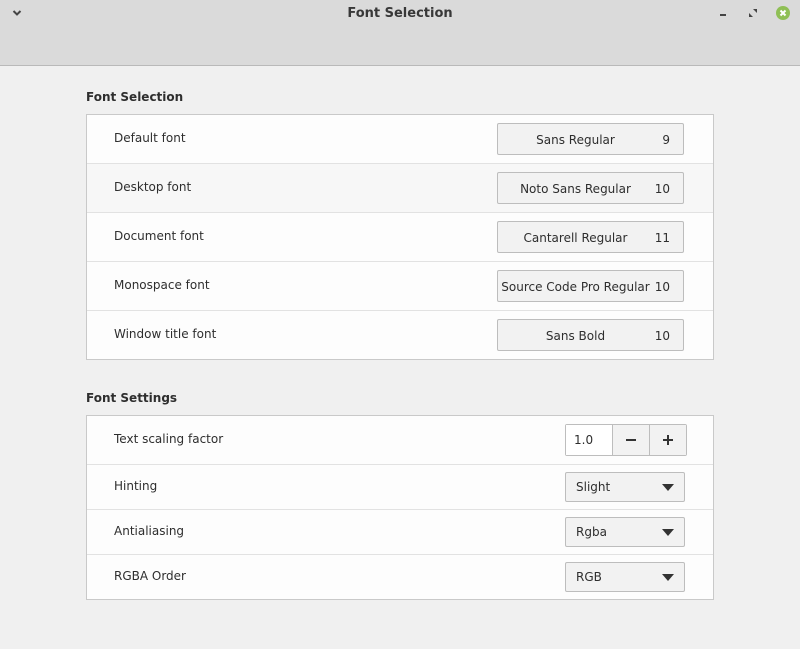 This screenshot has width=800, height=649. What do you see at coordinates (589, 577) in the screenshot?
I see `rgba-order-value: RGB` at bounding box center [589, 577].